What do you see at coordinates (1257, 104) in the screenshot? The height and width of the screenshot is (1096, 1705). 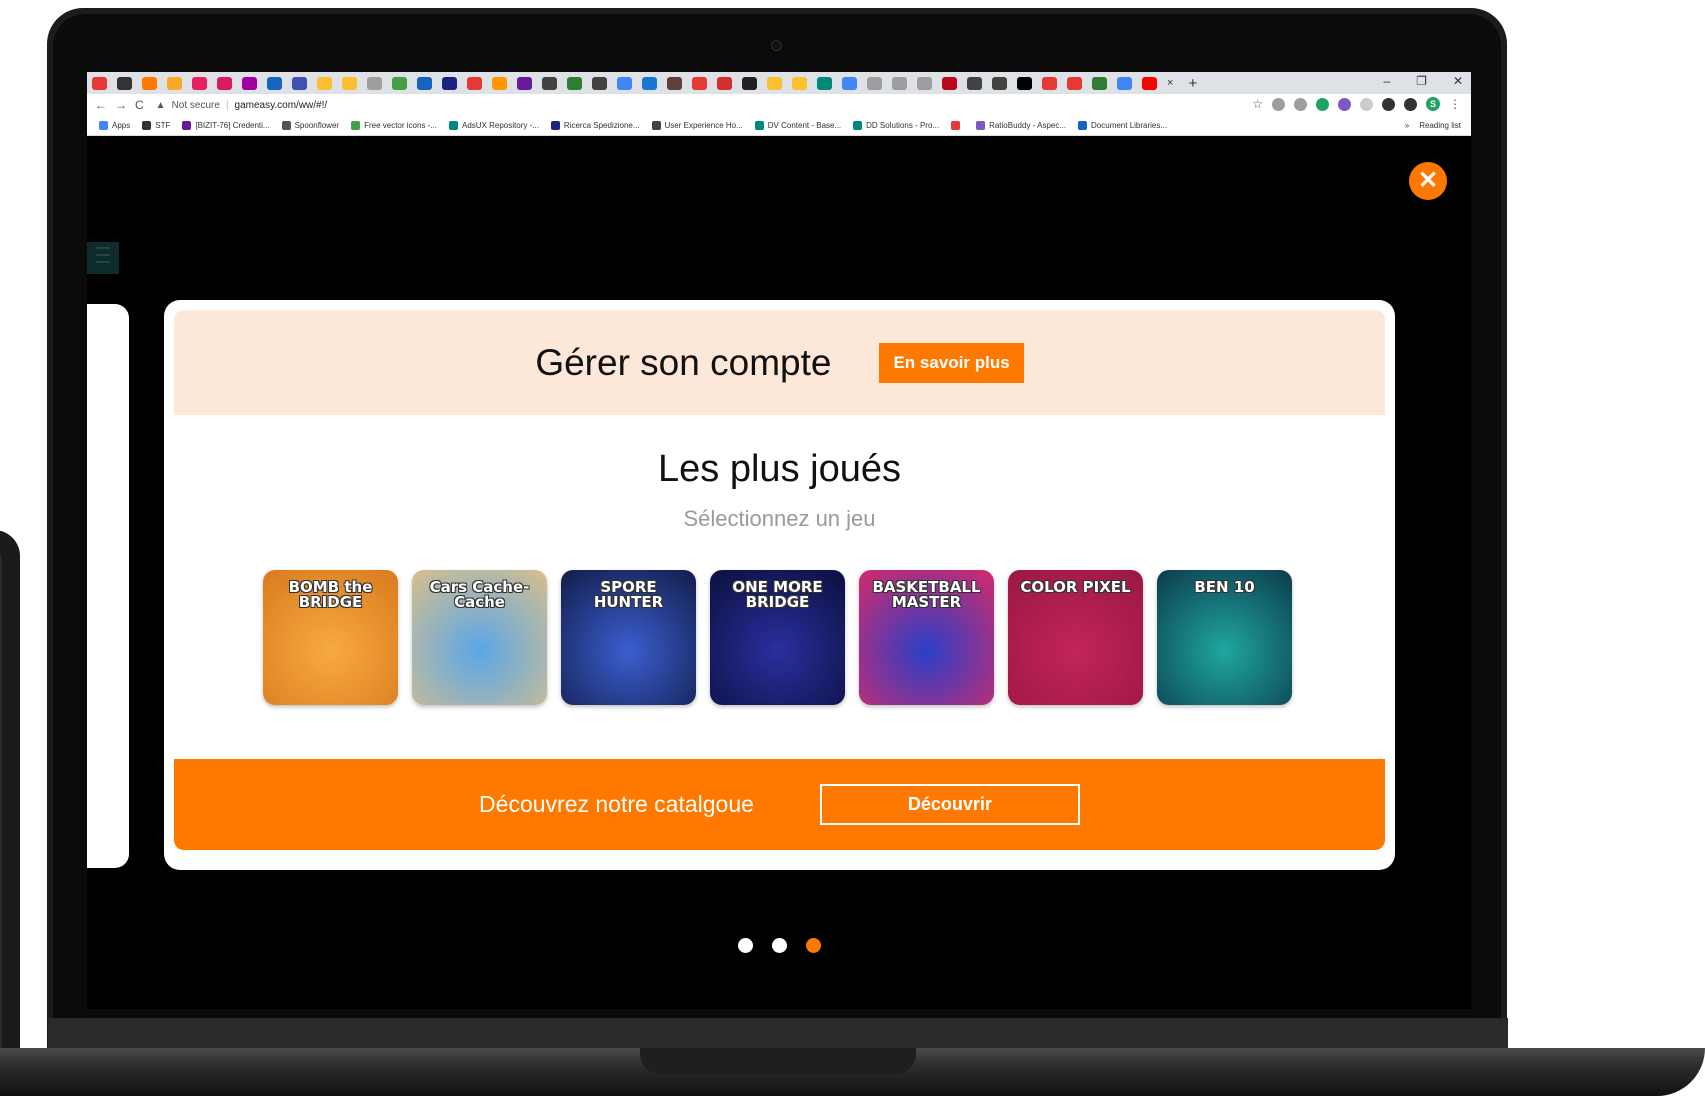 I see `bookmark-star-icon: ☆` at bounding box center [1257, 104].